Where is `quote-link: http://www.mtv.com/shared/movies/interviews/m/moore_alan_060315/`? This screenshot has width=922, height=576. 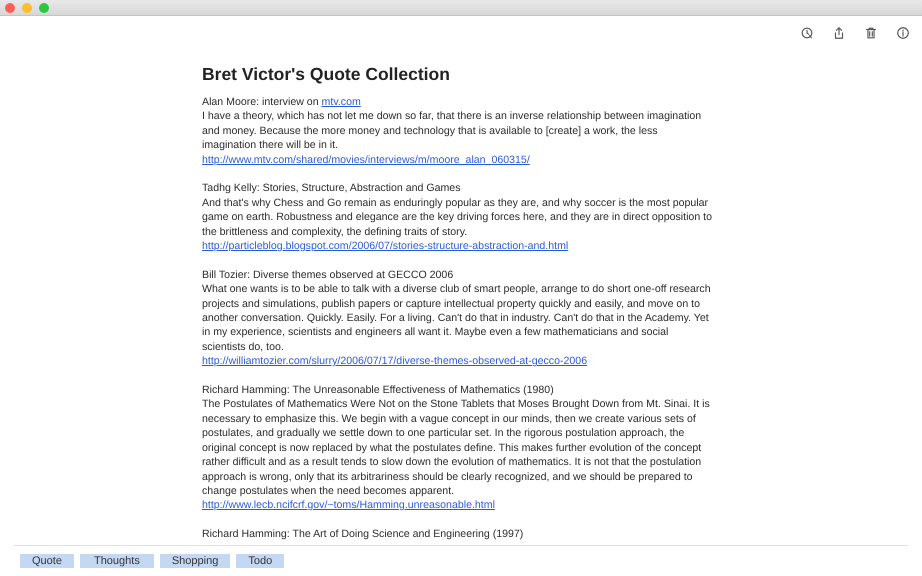 quote-link: http://www.mtv.com/shared/movies/interviews/m/moore_alan_060315/ is located at coordinates (366, 160).